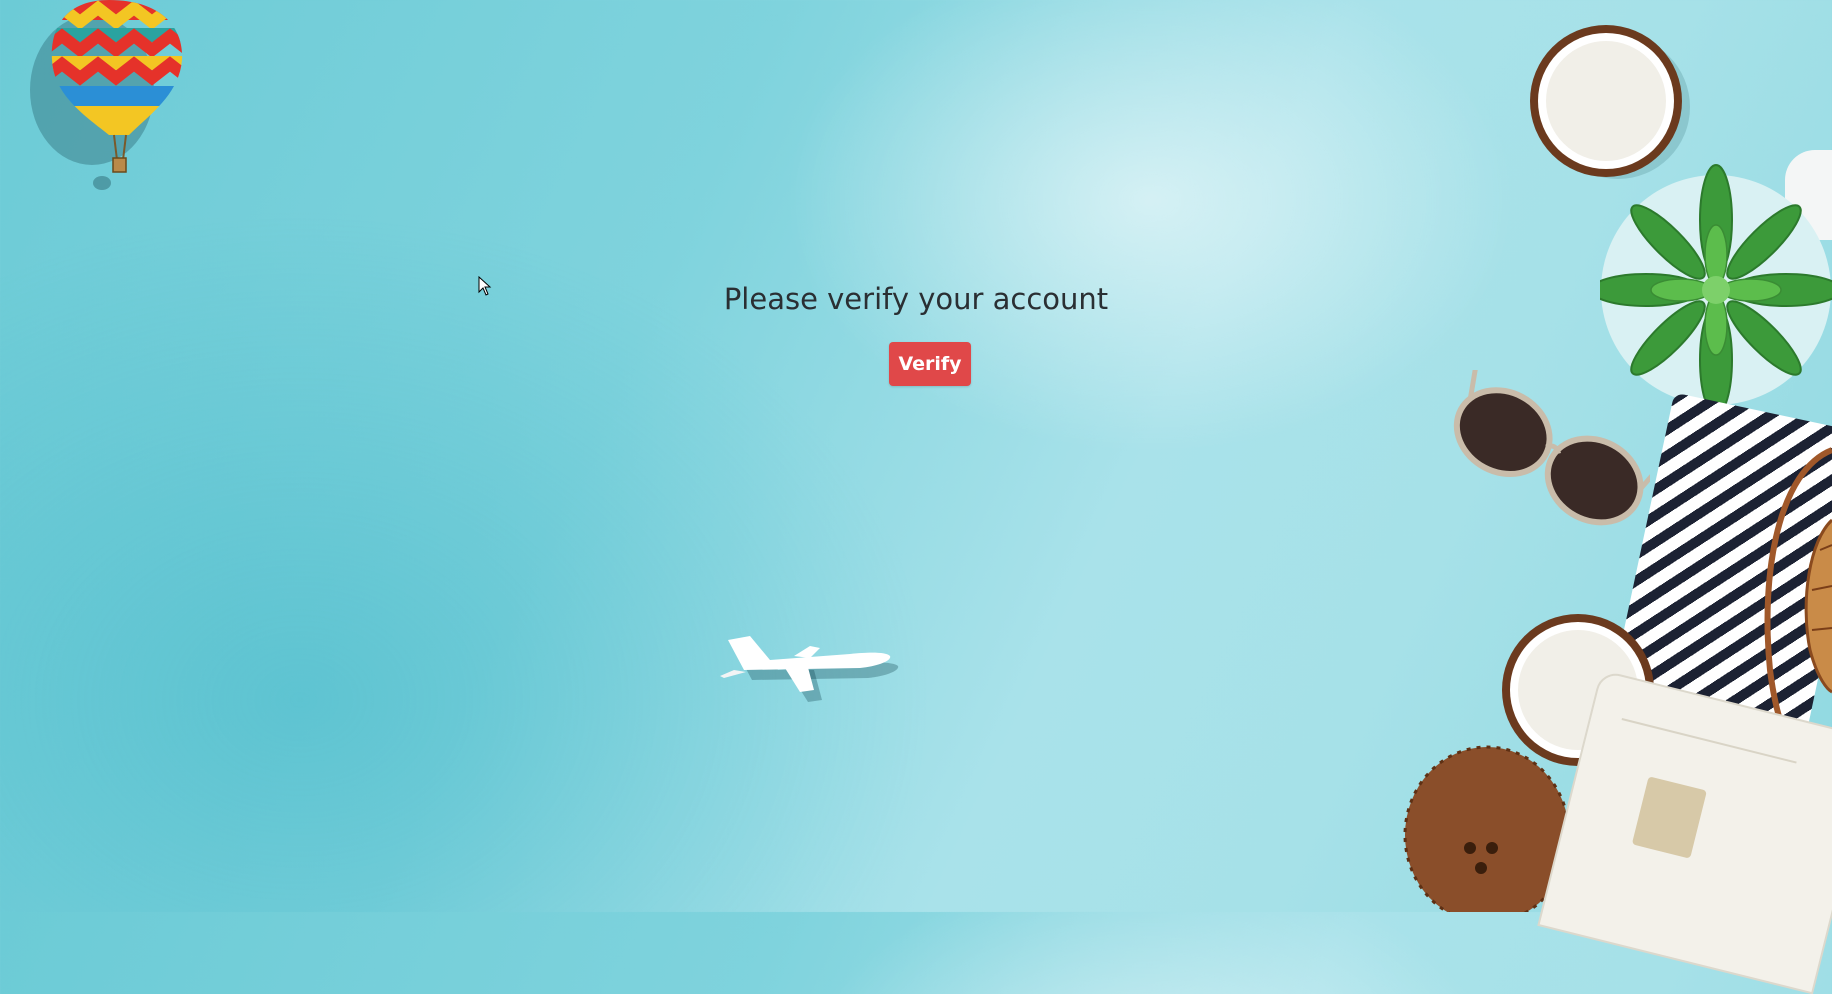 The image size is (1832, 994). What do you see at coordinates (916, 299) in the screenshot?
I see `page-title: Please verify your account` at bounding box center [916, 299].